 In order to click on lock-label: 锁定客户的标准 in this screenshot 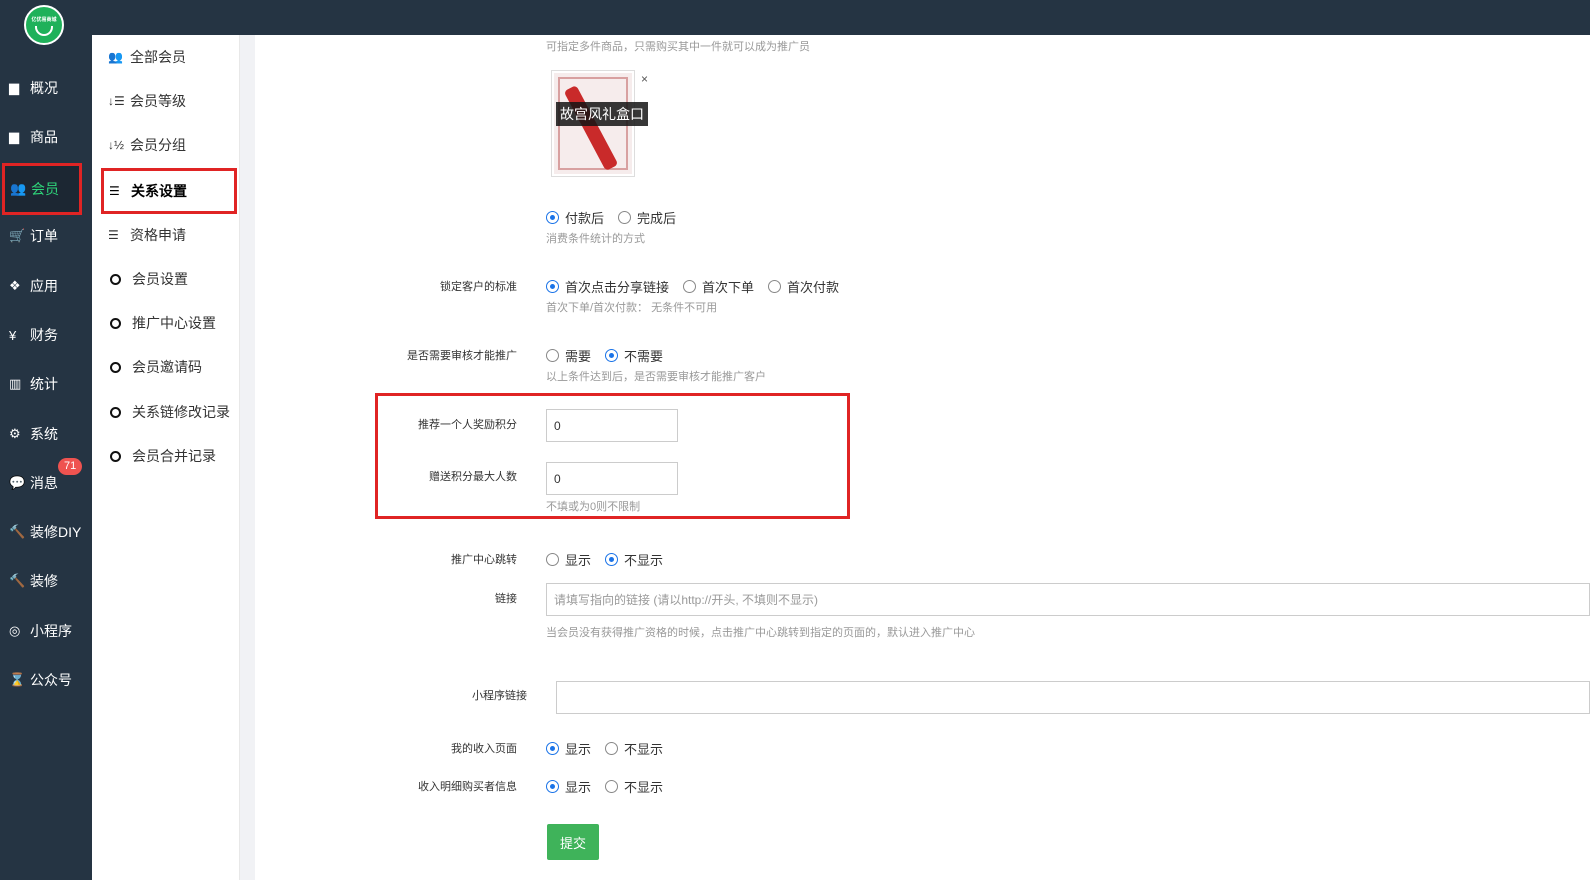, I will do `click(478, 287)`.